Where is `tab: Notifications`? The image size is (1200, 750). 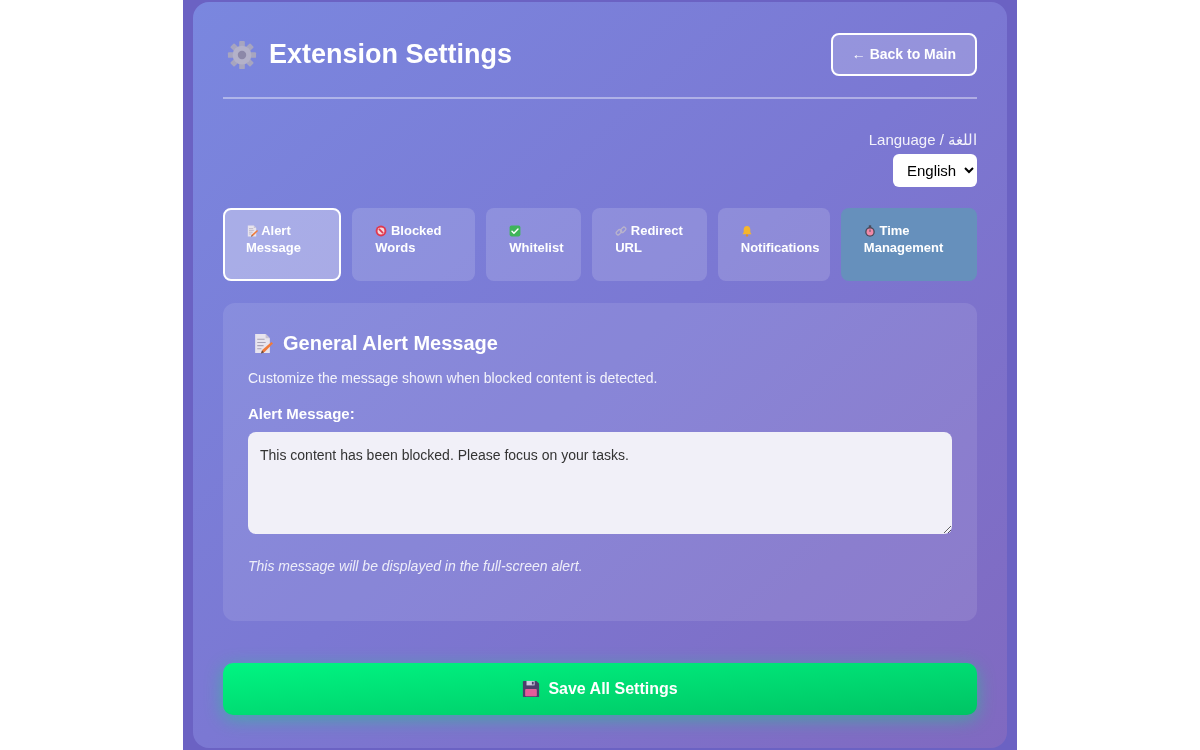
tab: Notifications is located at coordinates (773, 244).